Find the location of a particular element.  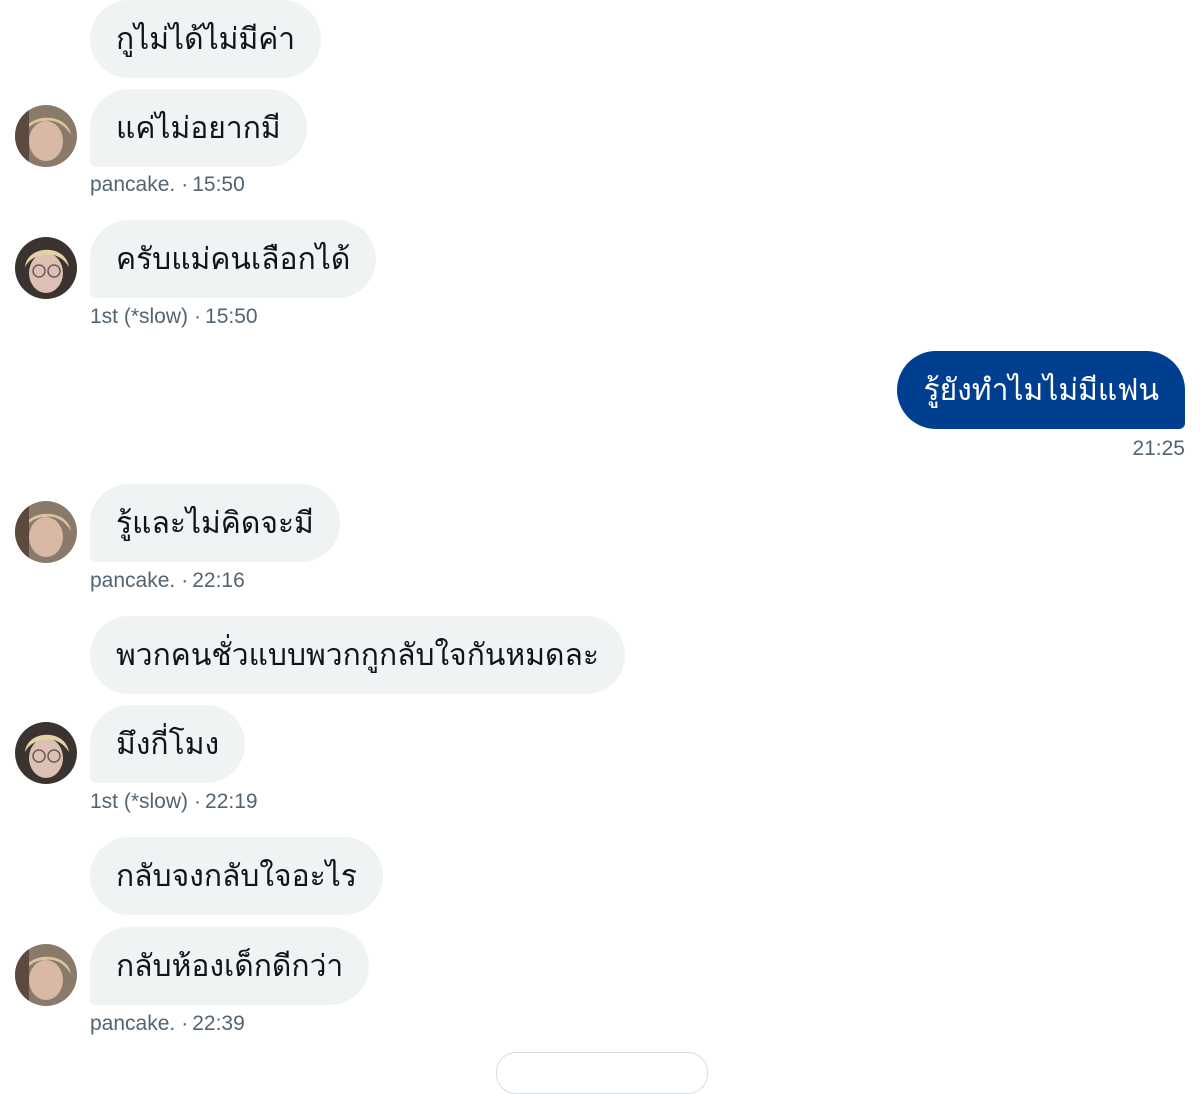

message-text: ครับแม่คนเลือกได้ is located at coordinates (233, 259).